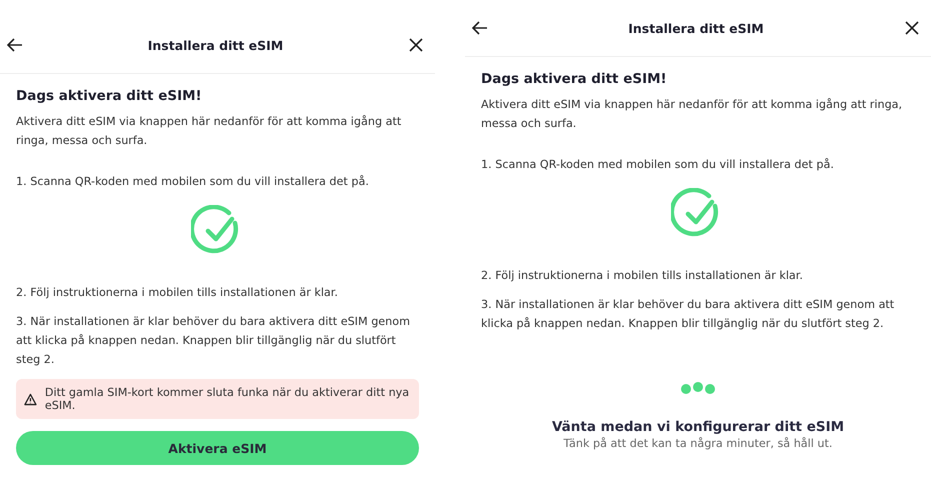 The width and height of the screenshot is (931, 477). What do you see at coordinates (227, 399) in the screenshot?
I see `warning-text: Ditt gamla SIM-kort kommer sluta funka när du aktiverar ditt nya eSIM.` at bounding box center [227, 399].